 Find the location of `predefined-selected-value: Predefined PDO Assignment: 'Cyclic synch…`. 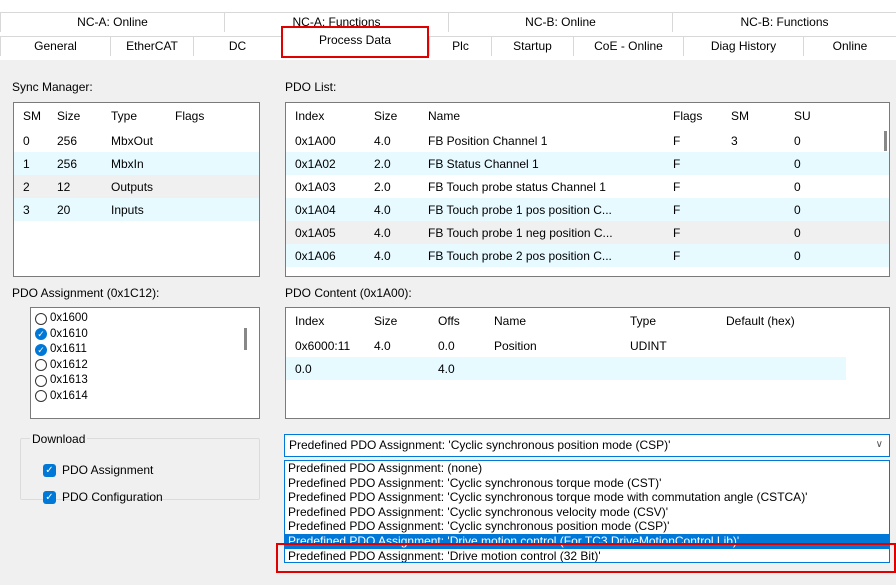

predefined-selected-value: Predefined PDO Assignment: 'Cyclic synch… is located at coordinates (480, 445).